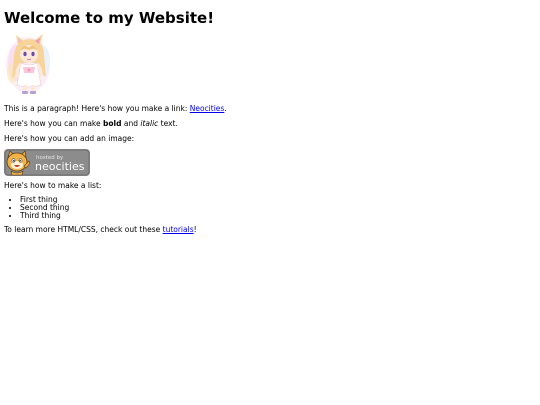 The height and width of the screenshot is (405, 540). Describe the element at coordinates (53, 185) in the screenshot. I see `paragraph-list-example: Here's how to make a list:` at that location.